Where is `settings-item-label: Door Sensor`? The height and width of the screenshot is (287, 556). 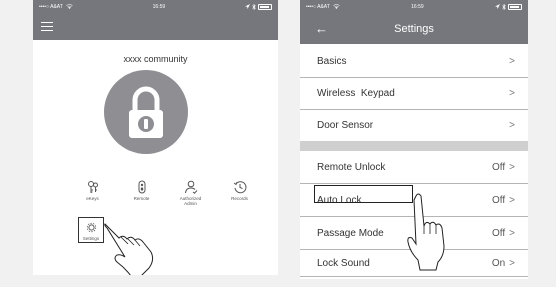
settings-item-label: Door Sensor is located at coordinates (345, 125).